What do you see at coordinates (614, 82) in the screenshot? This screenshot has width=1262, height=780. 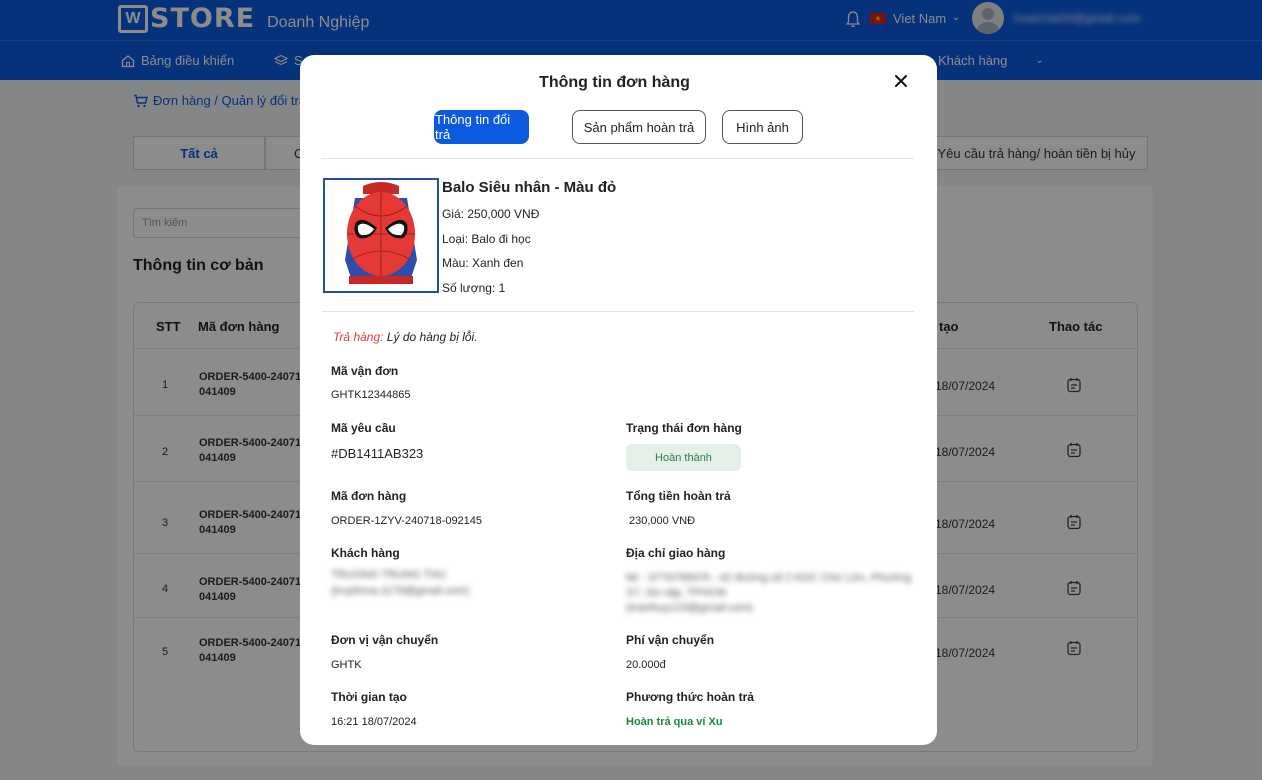 I see `modal-title: Thông tin đơn hàng` at bounding box center [614, 82].